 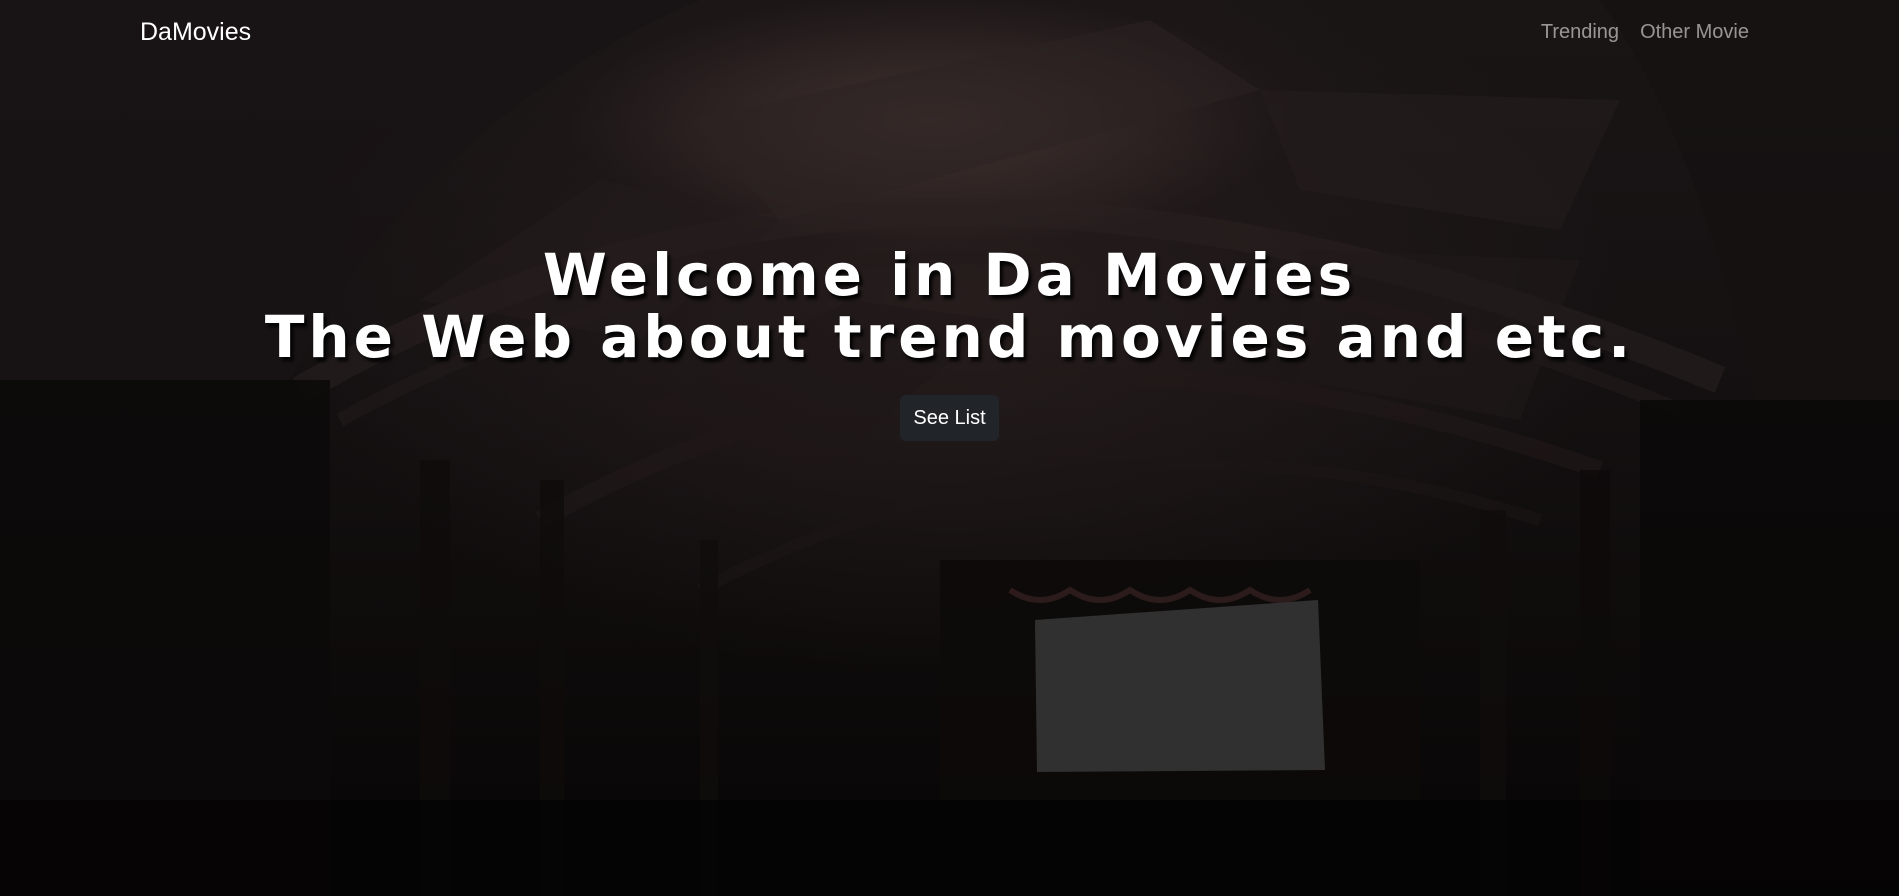 What do you see at coordinates (195, 32) in the screenshot?
I see `brand-logo-link: DaMovies` at bounding box center [195, 32].